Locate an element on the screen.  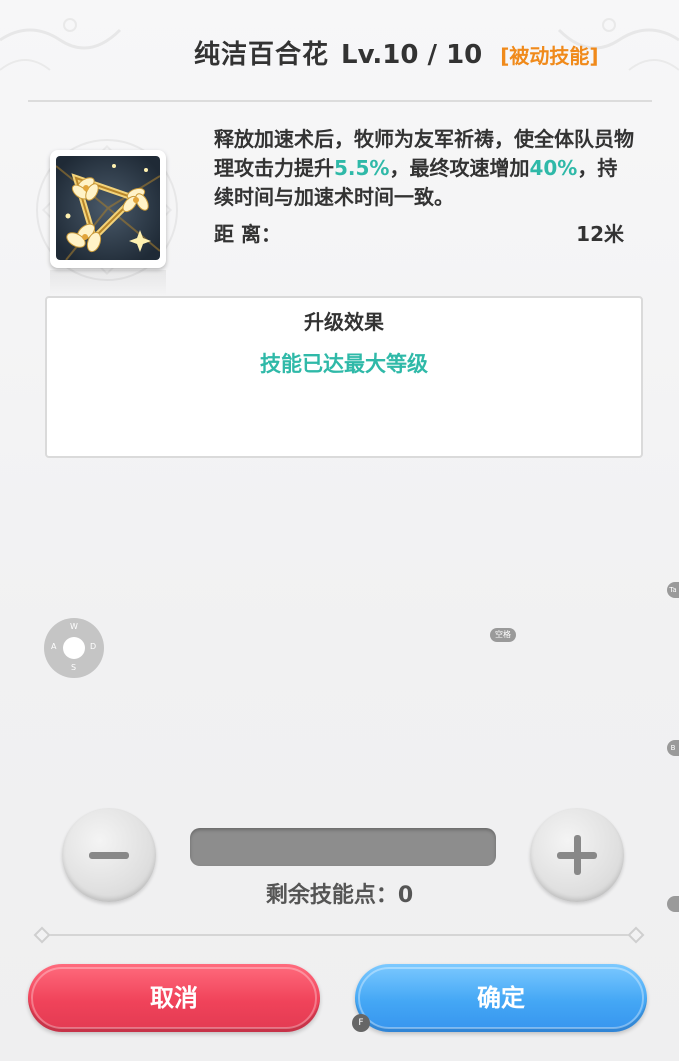
key-a: A is located at coordinates (54, 646).